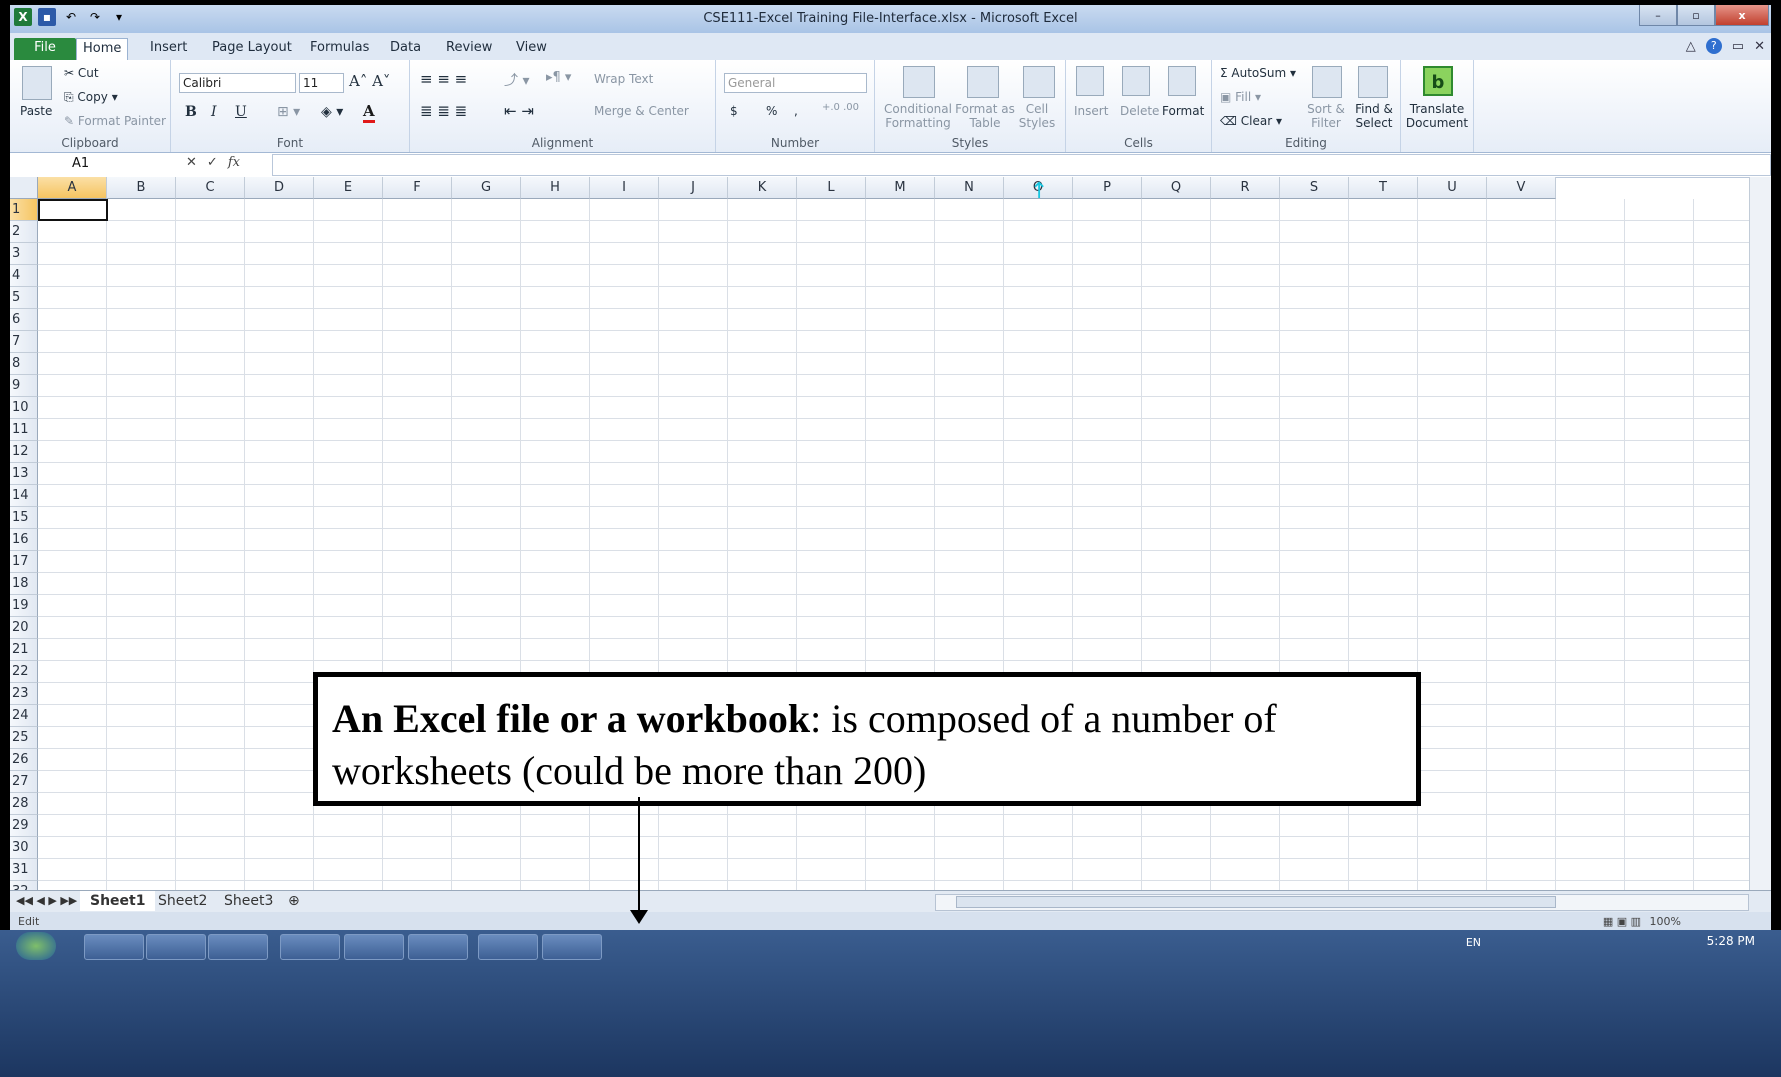 Image resolution: width=1781 pixels, height=1077 pixels. What do you see at coordinates (1327, 82) in the screenshot?
I see `sort-filter-icon` at bounding box center [1327, 82].